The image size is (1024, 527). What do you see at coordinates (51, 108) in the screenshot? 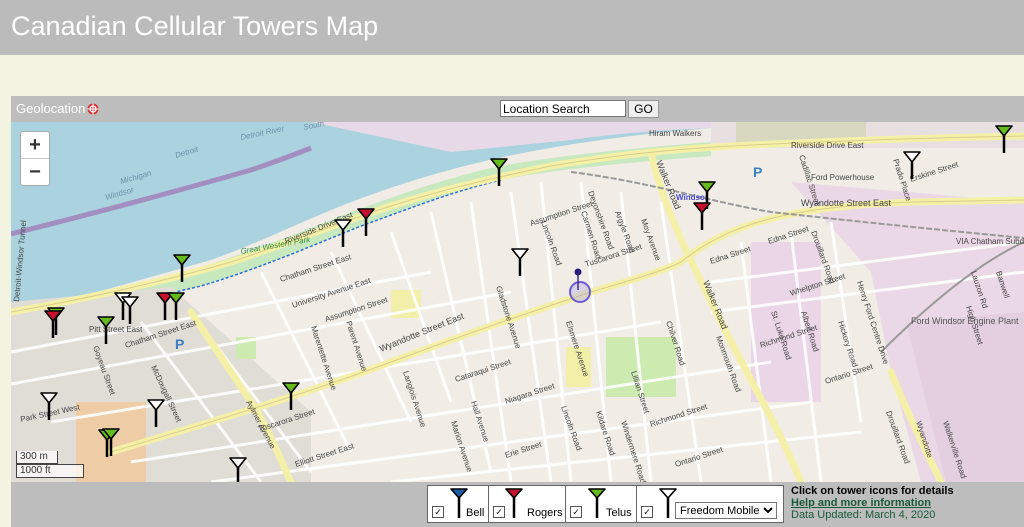
I see `geolocation-label: Geolocation` at bounding box center [51, 108].